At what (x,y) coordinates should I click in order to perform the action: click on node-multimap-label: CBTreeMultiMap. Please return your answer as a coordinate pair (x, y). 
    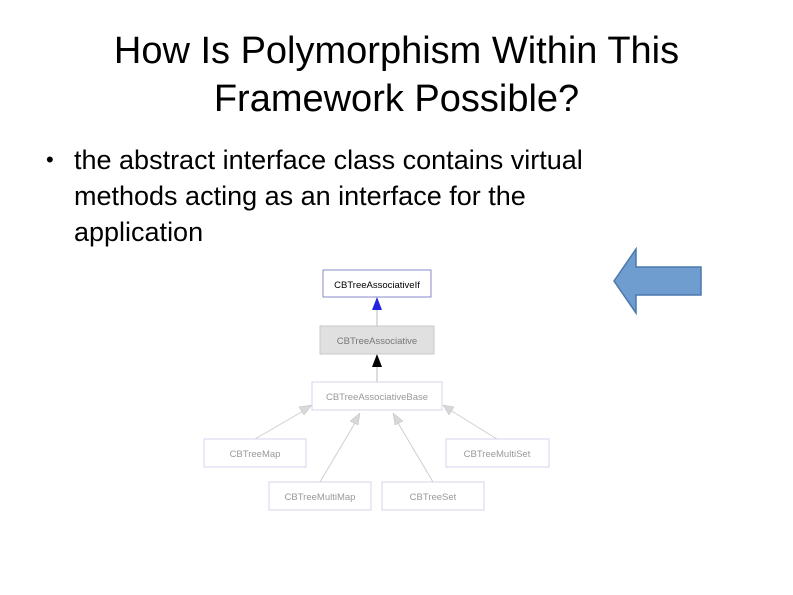
    Looking at the image, I should click on (320, 497).